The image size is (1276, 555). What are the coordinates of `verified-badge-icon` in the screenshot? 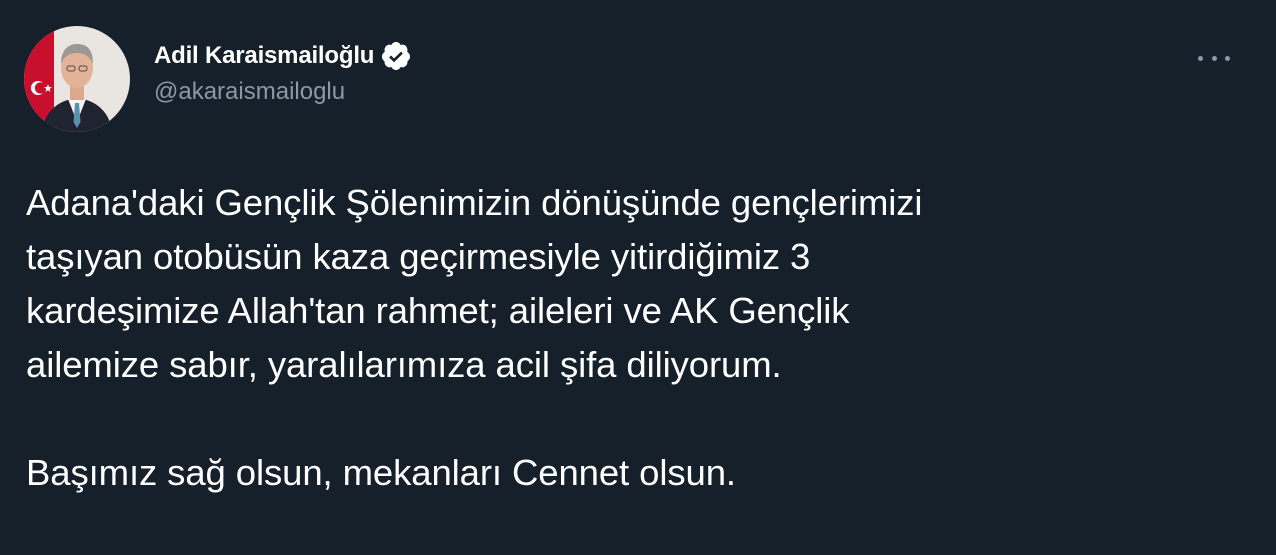 It's located at (396, 56).